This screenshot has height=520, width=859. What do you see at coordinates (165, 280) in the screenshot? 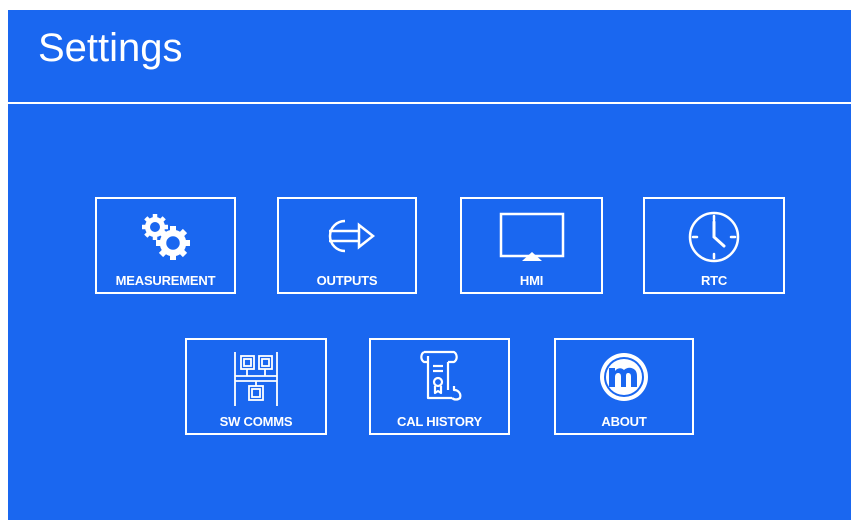
I see `measurement-label: MEASUREMENT` at bounding box center [165, 280].